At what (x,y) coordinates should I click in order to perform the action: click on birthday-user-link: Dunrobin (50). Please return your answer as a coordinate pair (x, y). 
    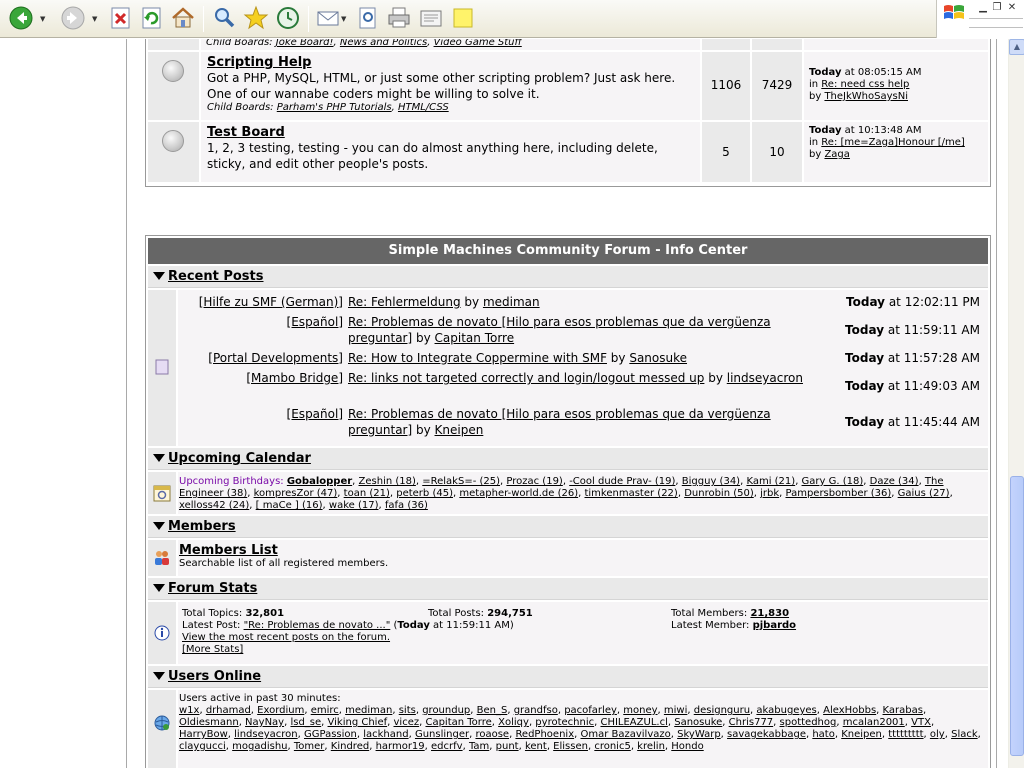
    Looking at the image, I should click on (719, 493).